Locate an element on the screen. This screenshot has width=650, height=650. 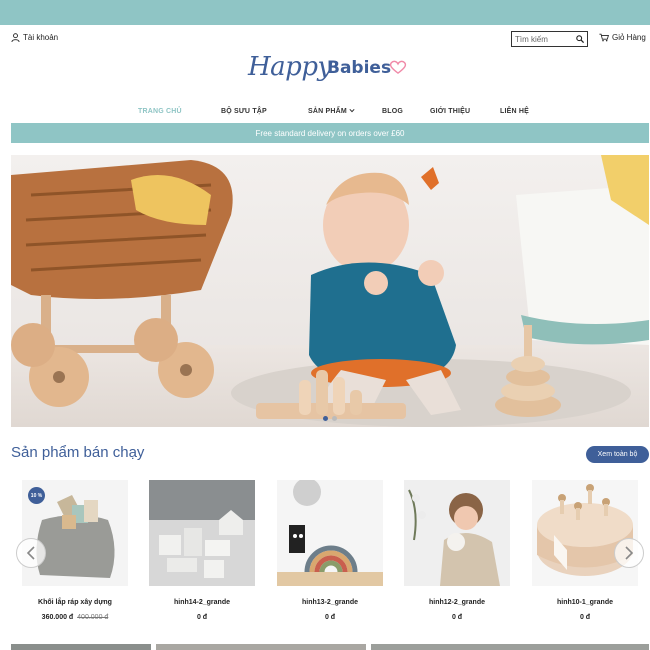
logo-word-babies: Babies is located at coordinates (359, 68).